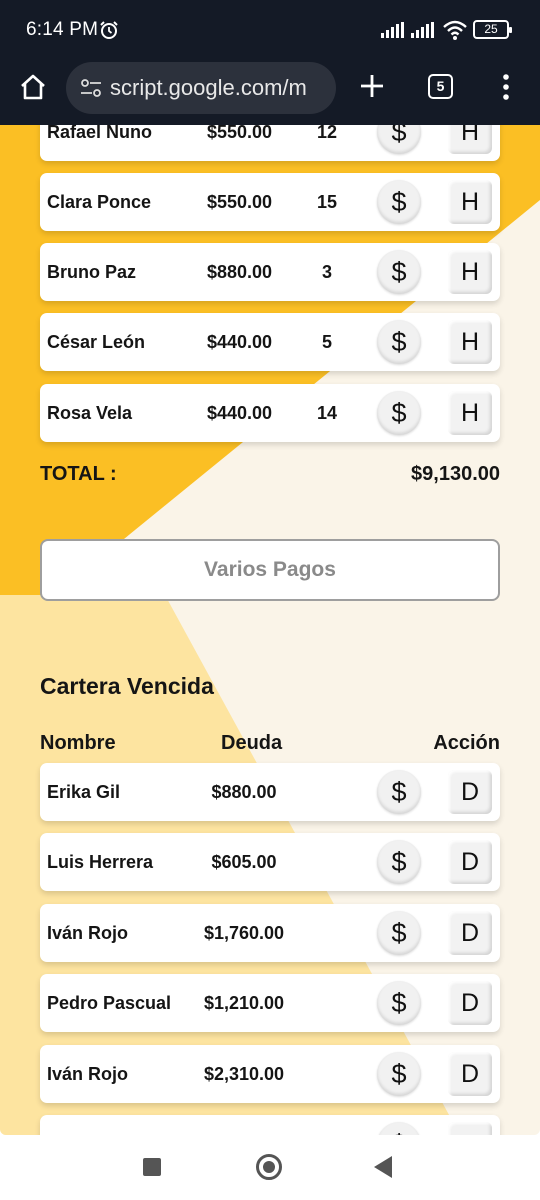 The image size is (540, 1200). What do you see at coordinates (99, 202) in the screenshot?
I see `client-name: Clara Ponce` at bounding box center [99, 202].